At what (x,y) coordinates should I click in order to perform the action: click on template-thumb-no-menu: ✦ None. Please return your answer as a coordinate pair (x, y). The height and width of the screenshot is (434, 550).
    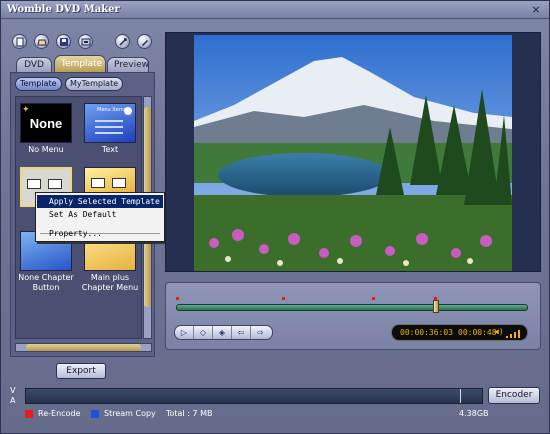
    Looking at the image, I should click on (46, 123).